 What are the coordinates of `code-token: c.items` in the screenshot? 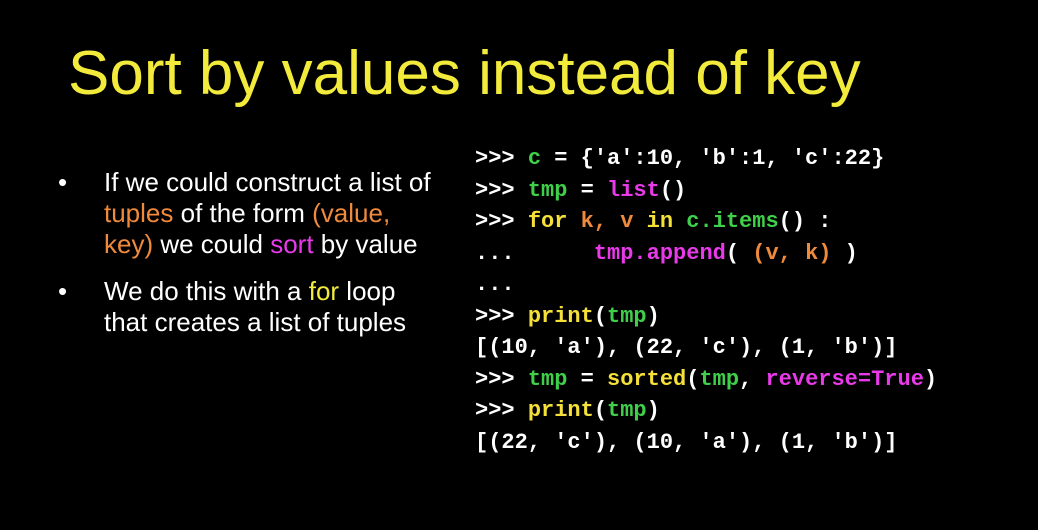 It's located at (732, 221).